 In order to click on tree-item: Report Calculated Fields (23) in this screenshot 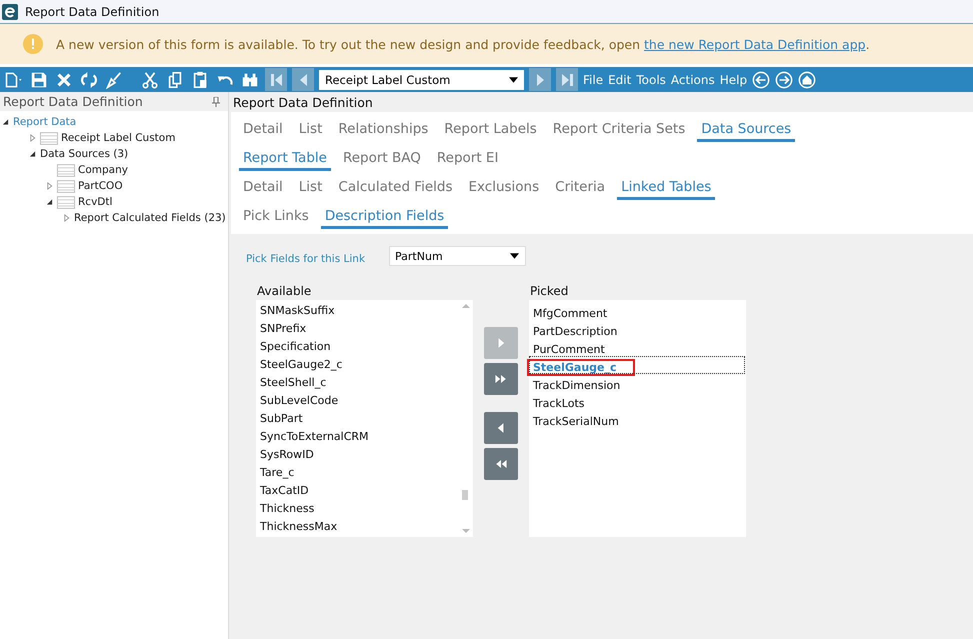, I will do `click(150, 218)`.